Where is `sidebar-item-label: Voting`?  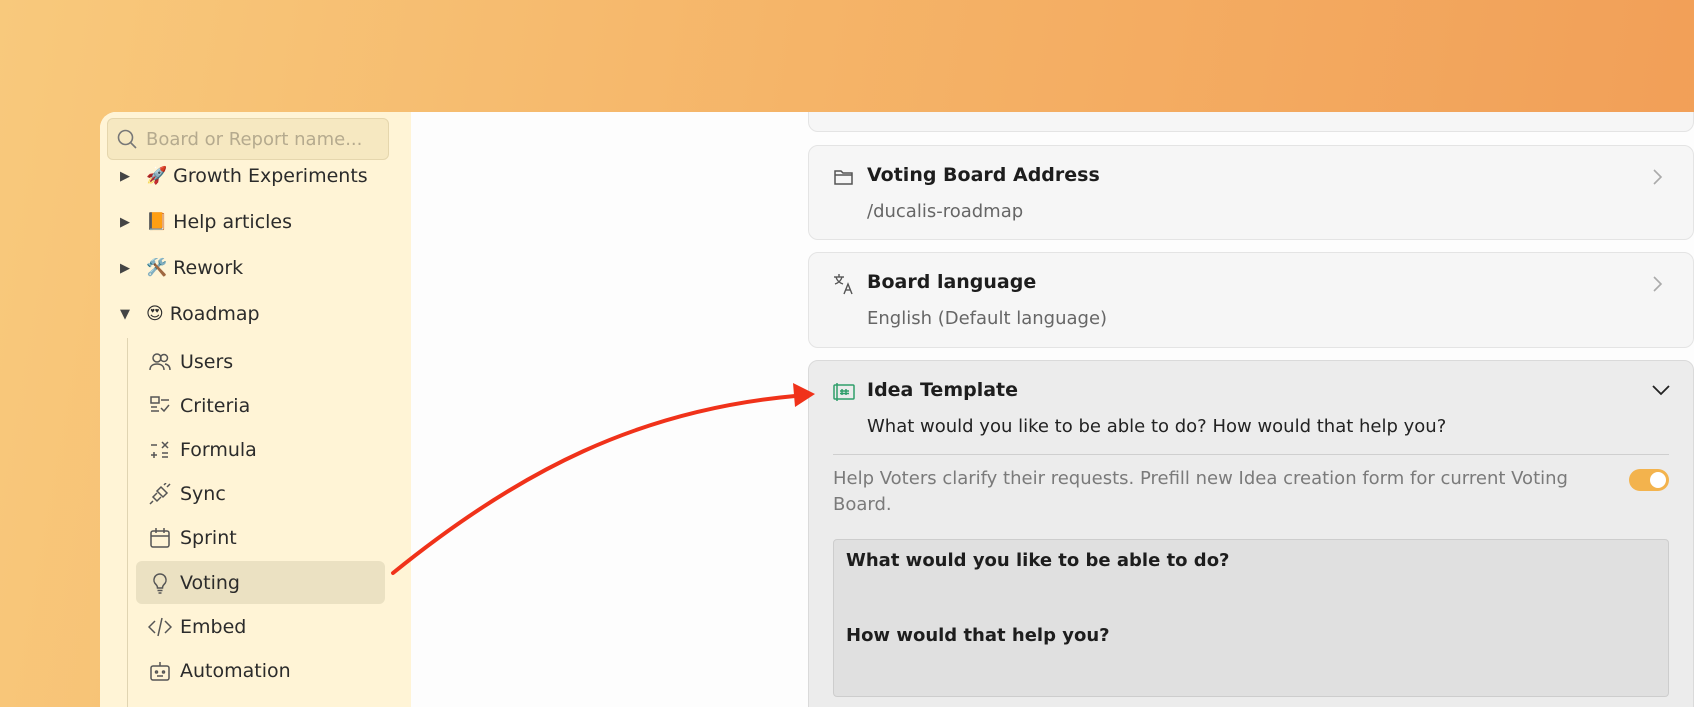
sidebar-item-label: Voting is located at coordinates (210, 582).